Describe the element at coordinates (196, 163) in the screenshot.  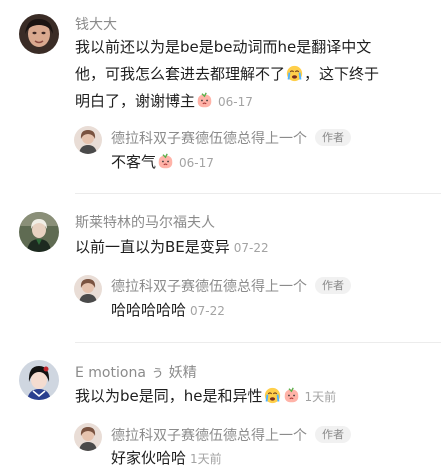
I see `reply-time: 06-17` at that location.